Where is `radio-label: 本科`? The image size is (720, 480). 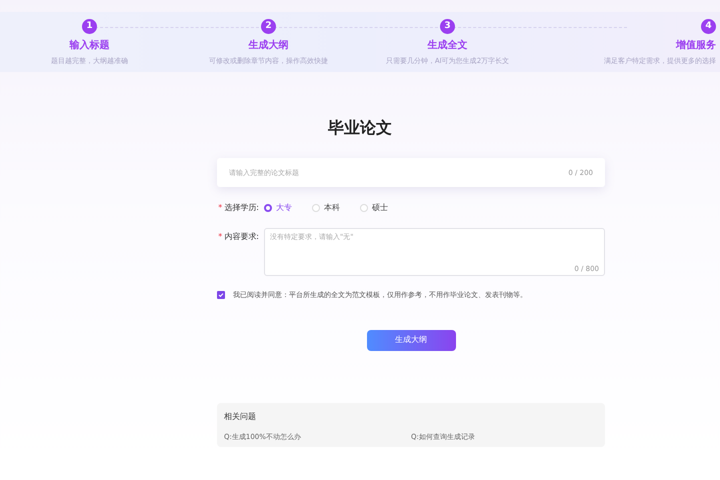
radio-label: 本科 is located at coordinates (332, 208).